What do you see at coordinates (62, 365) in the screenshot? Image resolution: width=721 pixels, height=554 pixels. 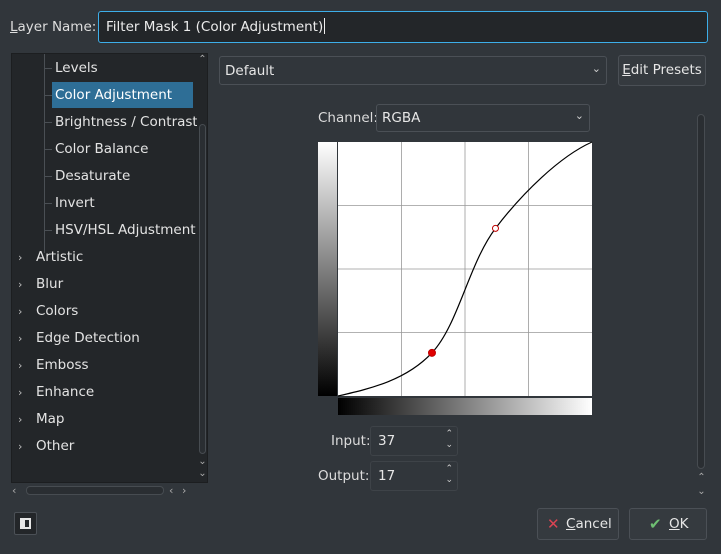 I see `tree-category-label: Emboss` at bounding box center [62, 365].